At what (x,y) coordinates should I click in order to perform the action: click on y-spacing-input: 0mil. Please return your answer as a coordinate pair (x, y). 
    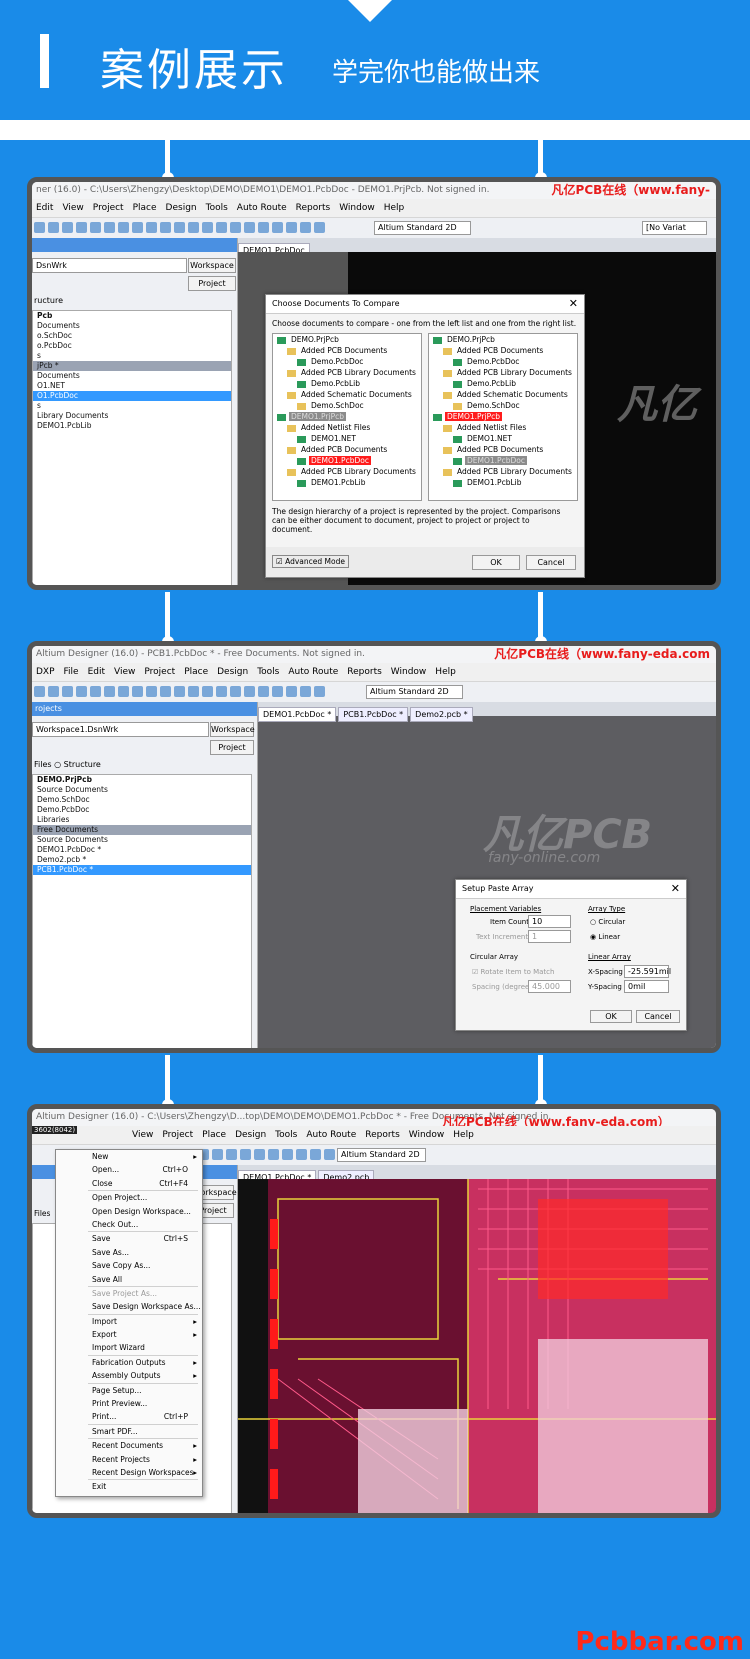
    Looking at the image, I should click on (646, 986).